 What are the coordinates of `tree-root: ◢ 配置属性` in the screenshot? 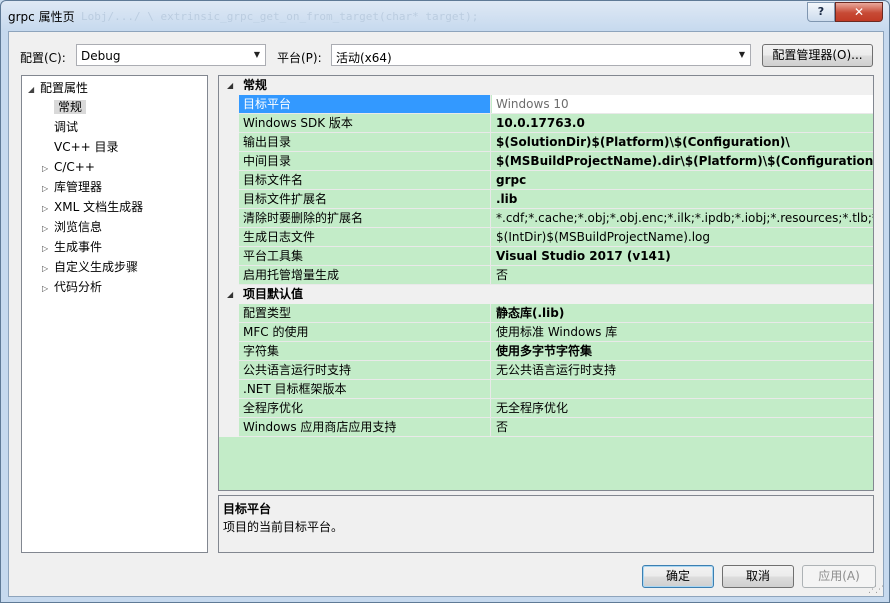 It's located at (58, 88).